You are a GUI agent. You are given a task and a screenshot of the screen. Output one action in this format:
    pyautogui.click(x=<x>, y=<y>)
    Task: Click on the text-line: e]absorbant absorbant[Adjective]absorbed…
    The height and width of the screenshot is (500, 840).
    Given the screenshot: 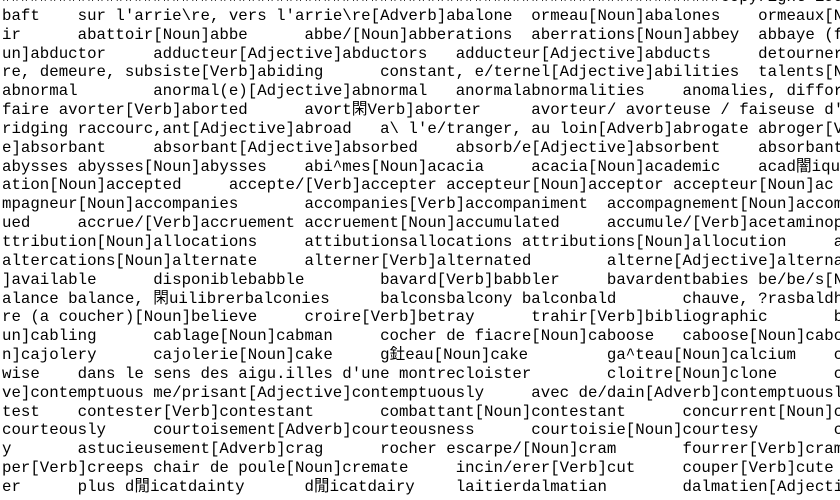 What is the action you would take?
    pyautogui.click(x=421, y=147)
    